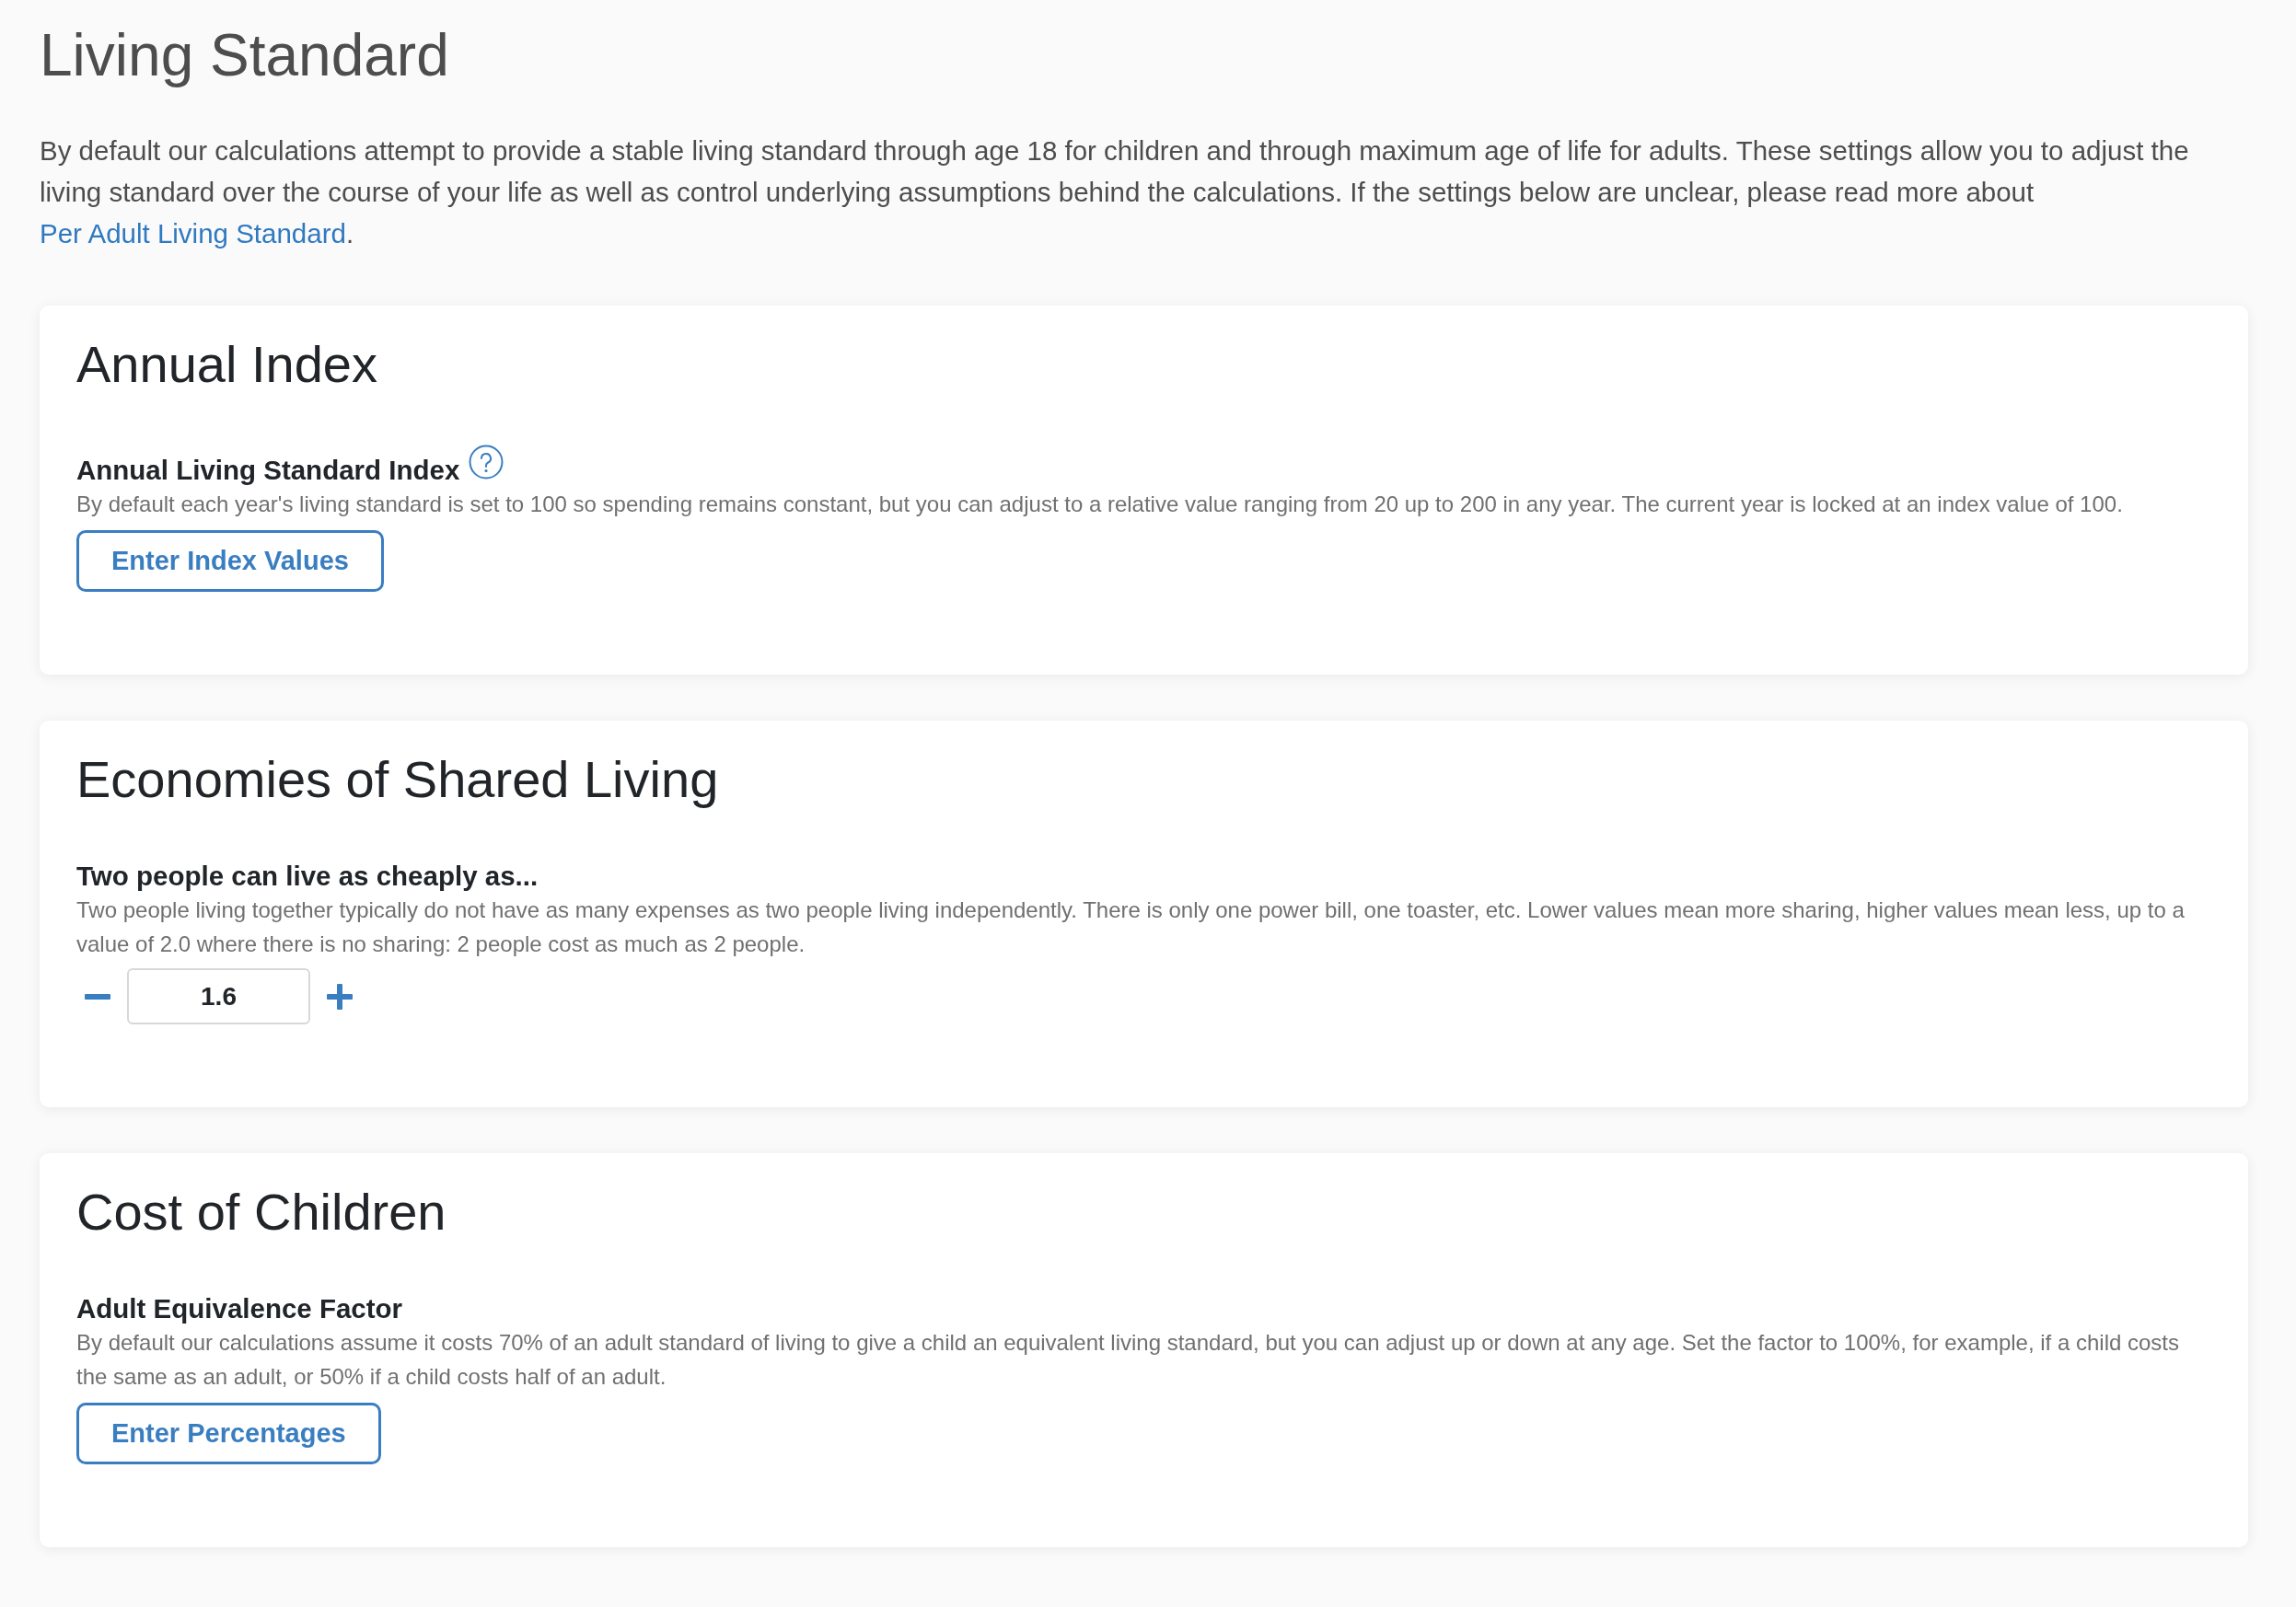  What do you see at coordinates (1100, 504) in the screenshot?
I see `setting-description: By default each year's living standard is set to 100 so spending remains constant, but you can adjust to a relative value ranging from 20 up to 200 in any year. The current year is locked at an index value of 100.` at bounding box center [1100, 504].